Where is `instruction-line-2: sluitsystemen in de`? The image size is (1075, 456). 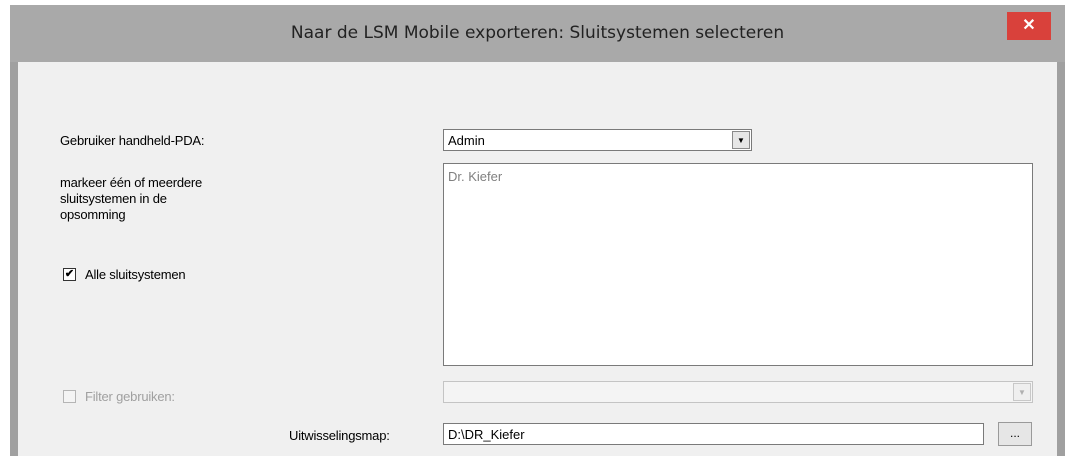
instruction-line-2: sluitsystemen in de is located at coordinates (113, 198).